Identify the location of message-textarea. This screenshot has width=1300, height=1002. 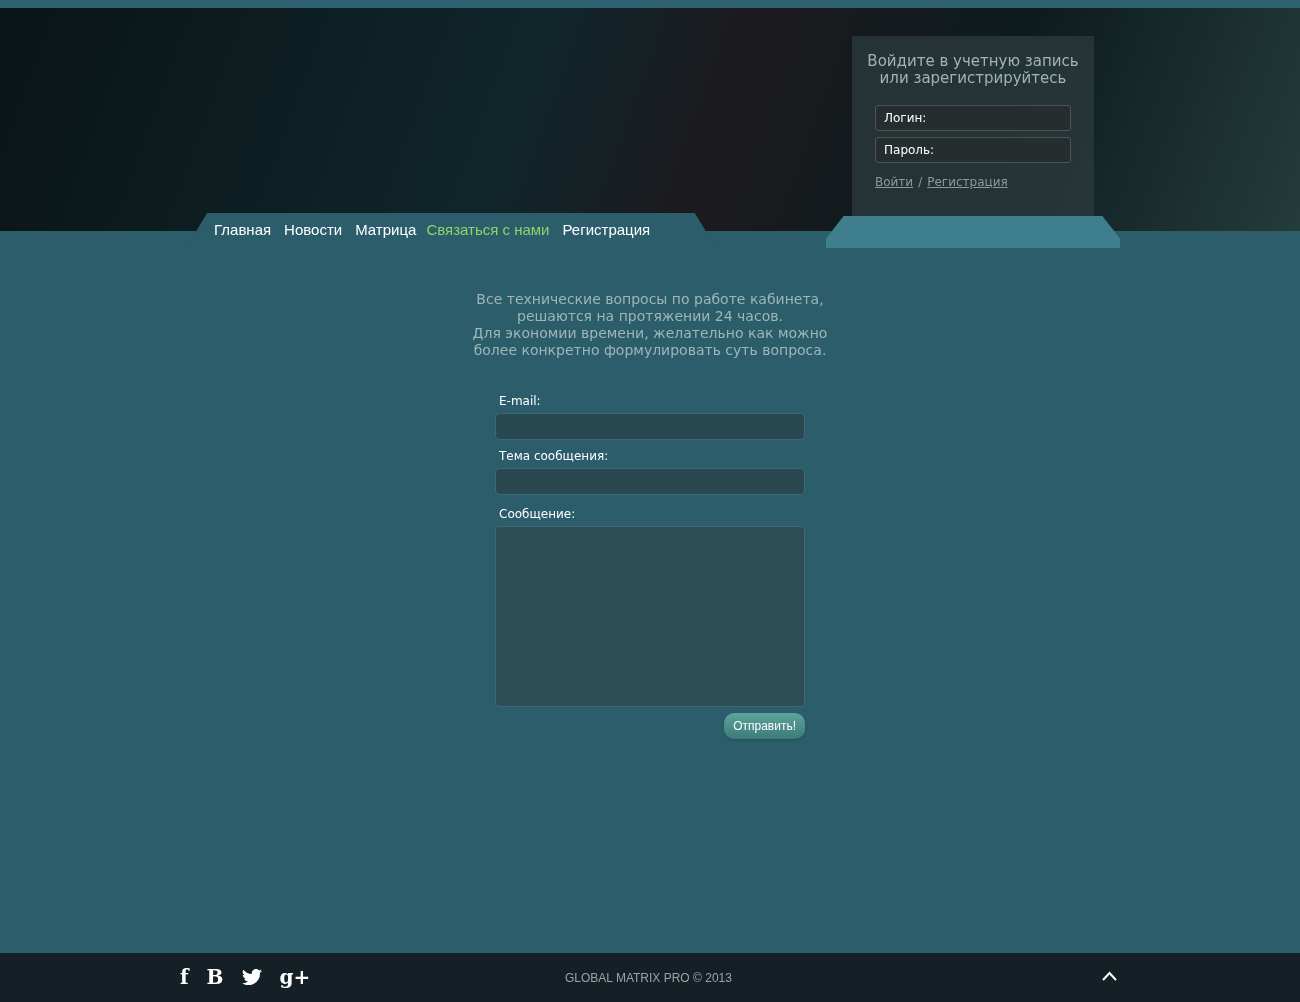
(650, 616).